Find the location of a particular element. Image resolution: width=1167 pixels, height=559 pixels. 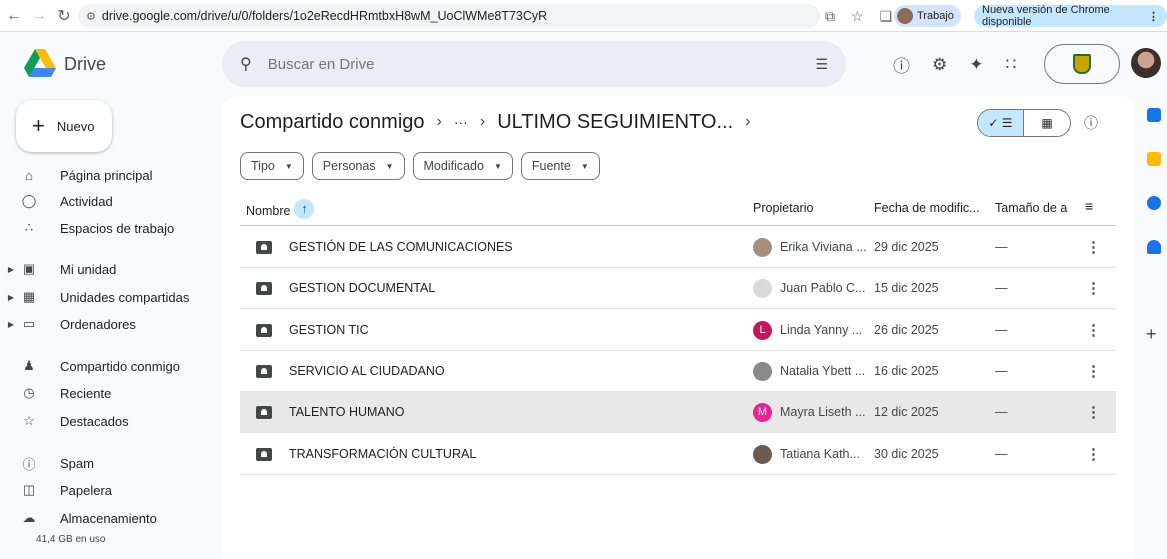

profile-chip: Trabajo is located at coordinates (927, 16).